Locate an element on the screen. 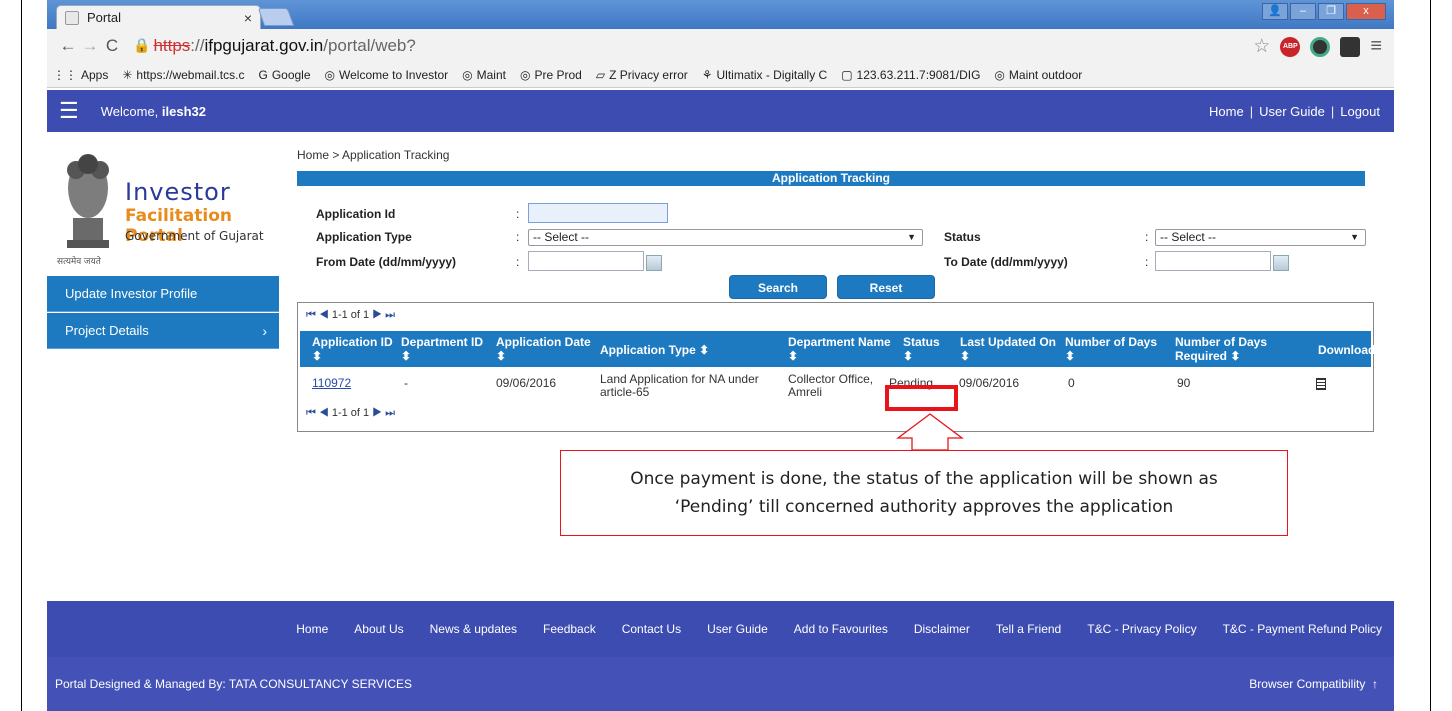  section-title: Application Tracking is located at coordinates (831, 178).